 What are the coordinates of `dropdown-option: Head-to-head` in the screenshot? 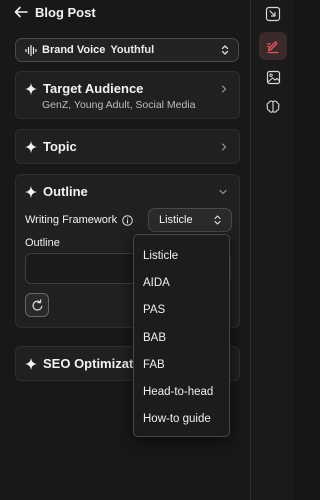 It's located at (181, 391).